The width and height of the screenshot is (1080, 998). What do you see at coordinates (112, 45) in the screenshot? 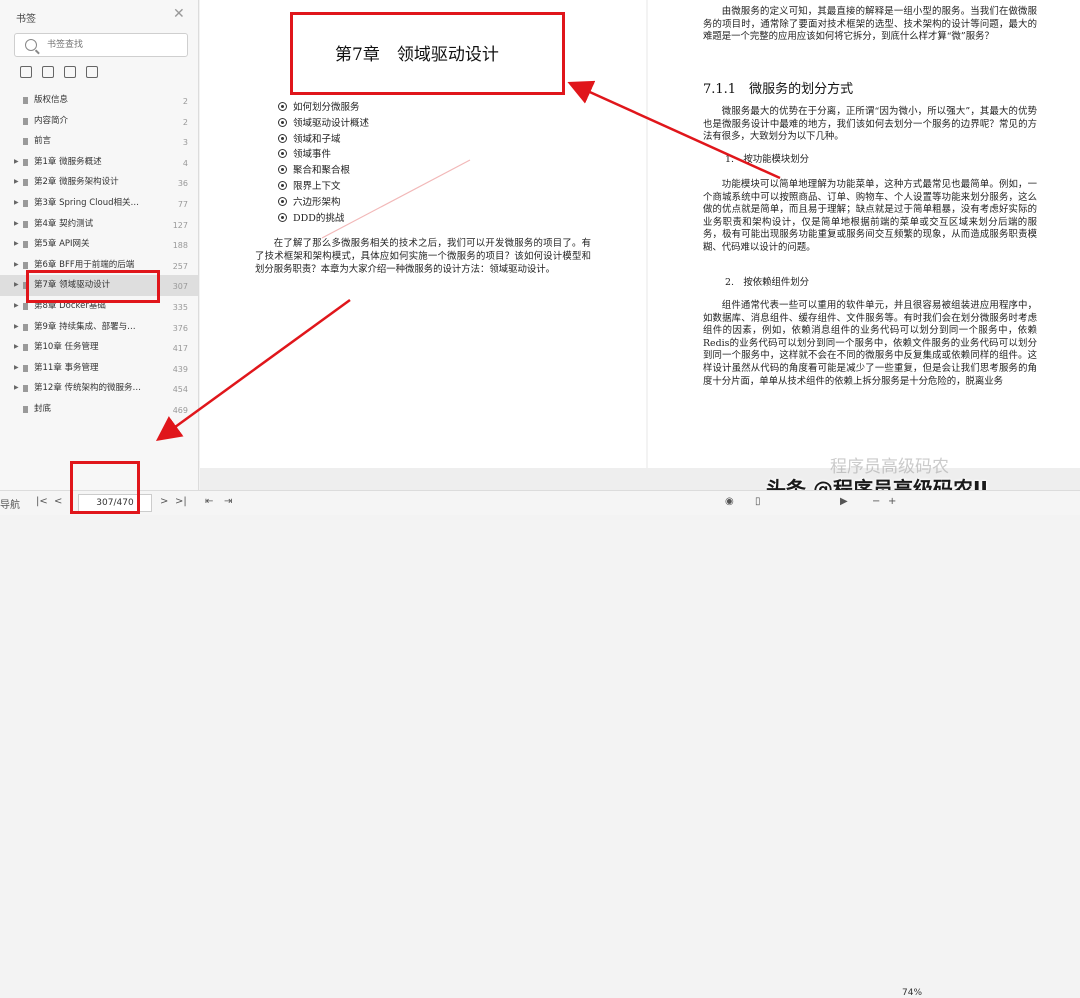
I see `bookmark-search-input` at bounding box center [112, 45].